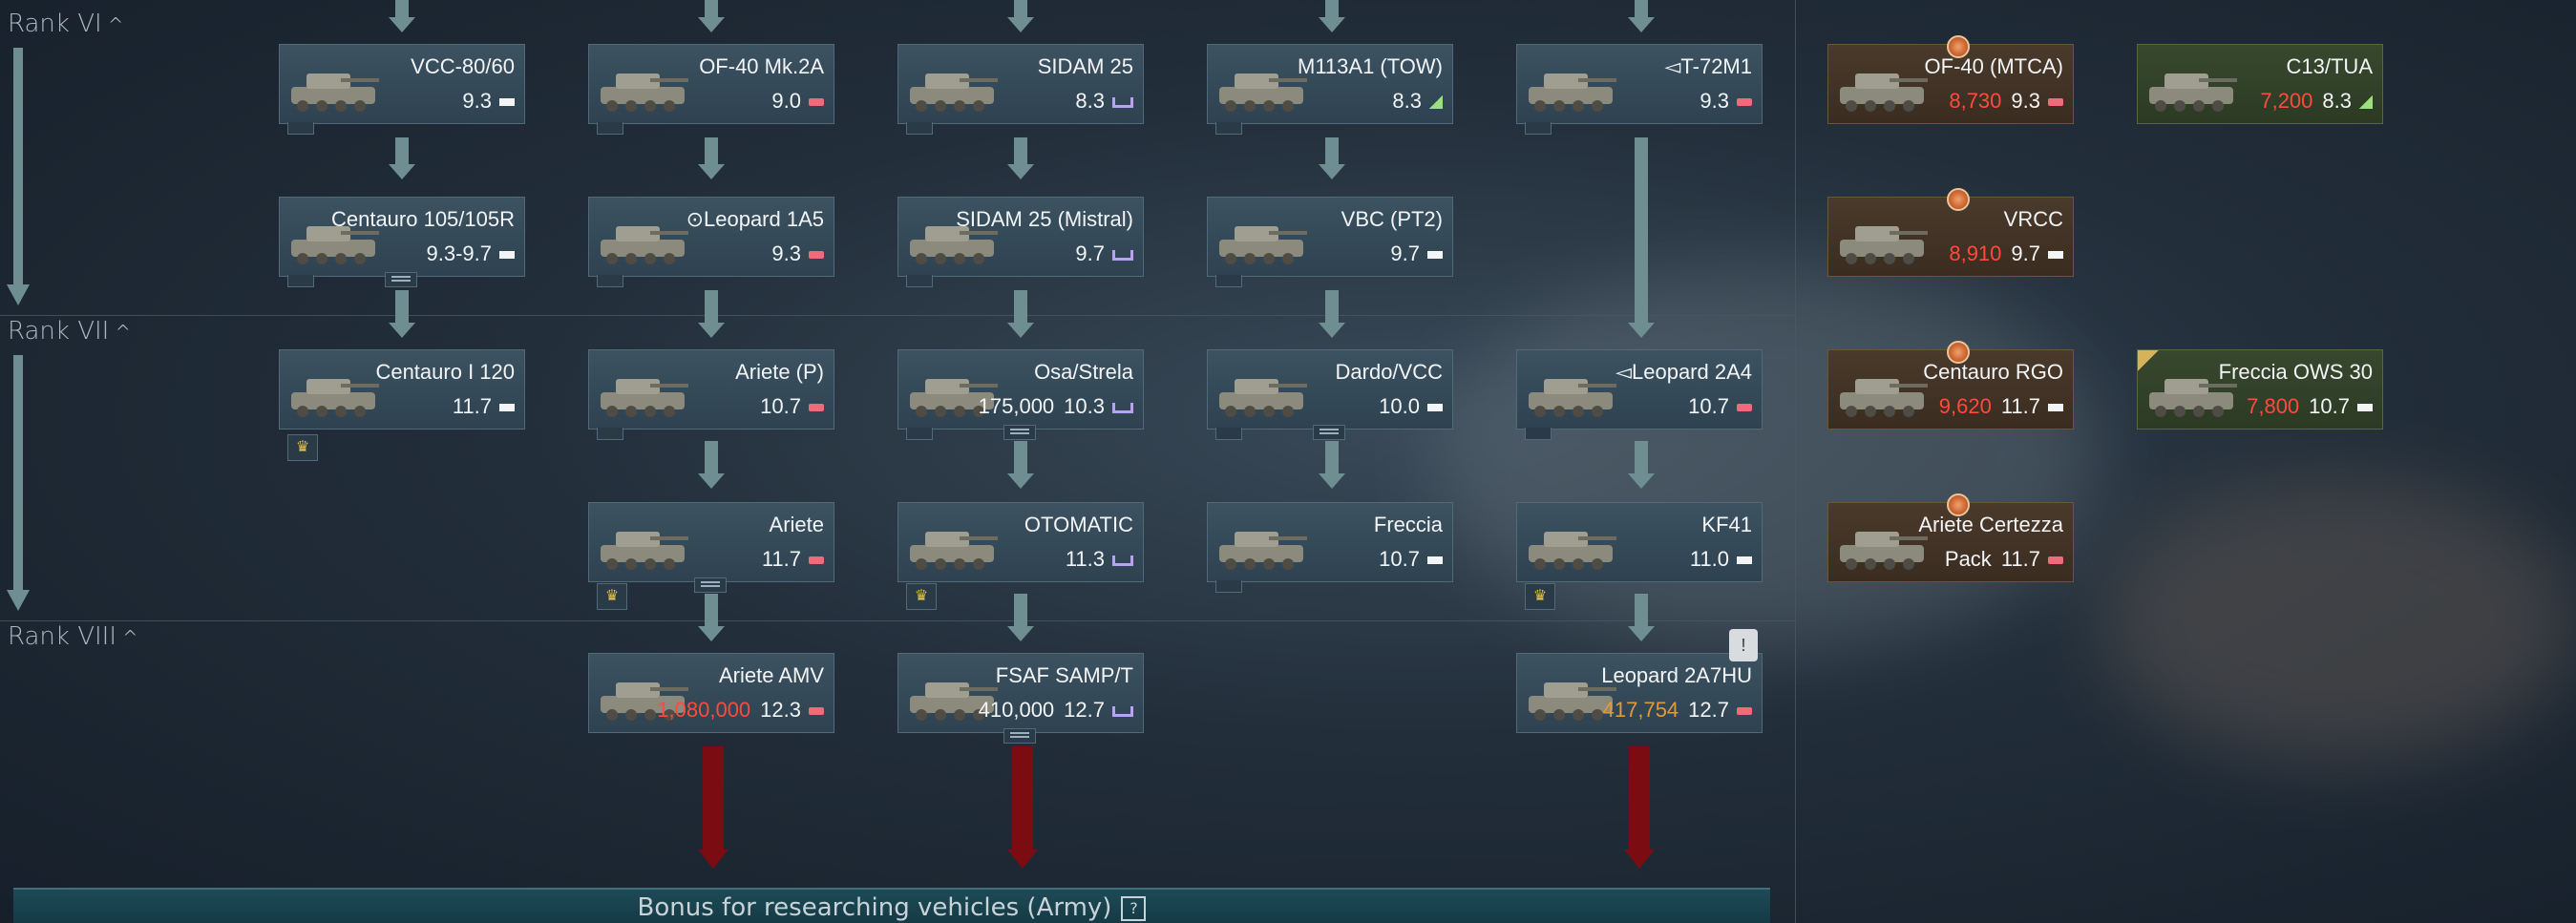 Image resolution: width=2576 pixels, height=923 pixels. What do you see at coordinates (711, 394) in the screenshot?
I see `vehicle-card-ariete-p: Ariete (P) 10.7` at bounding box center [711, 394].